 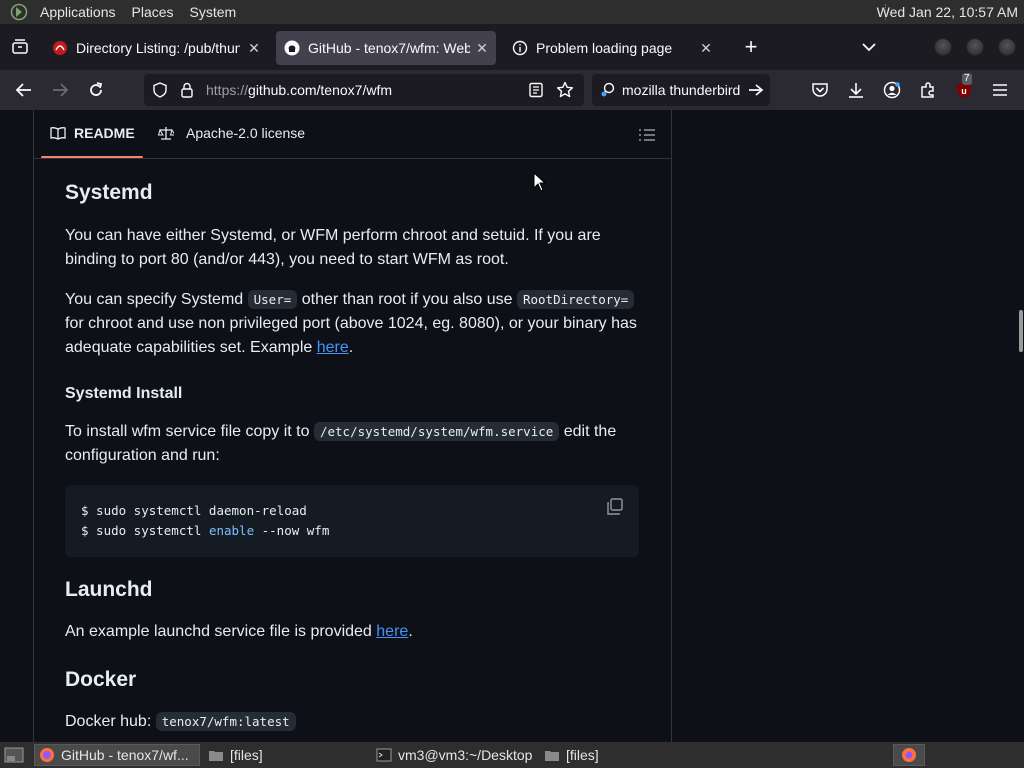 I want to click on url-scheme: https://, so click(x=227, y=90).